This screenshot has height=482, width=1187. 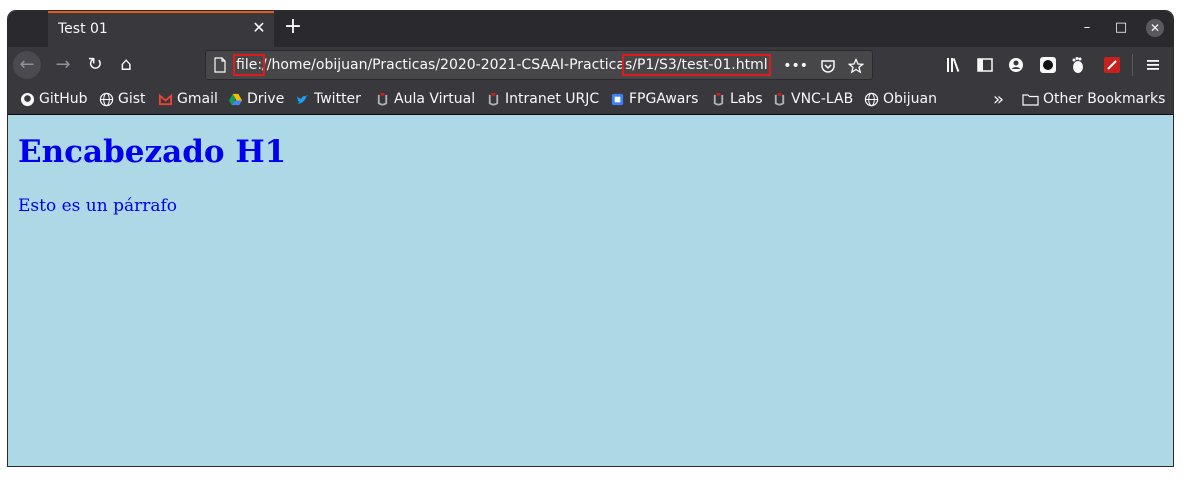 What do you see at coordinates (1153, 65) in the screenshot?
I see `hamburger-menu-icon` at bounding box center [1153, 65].